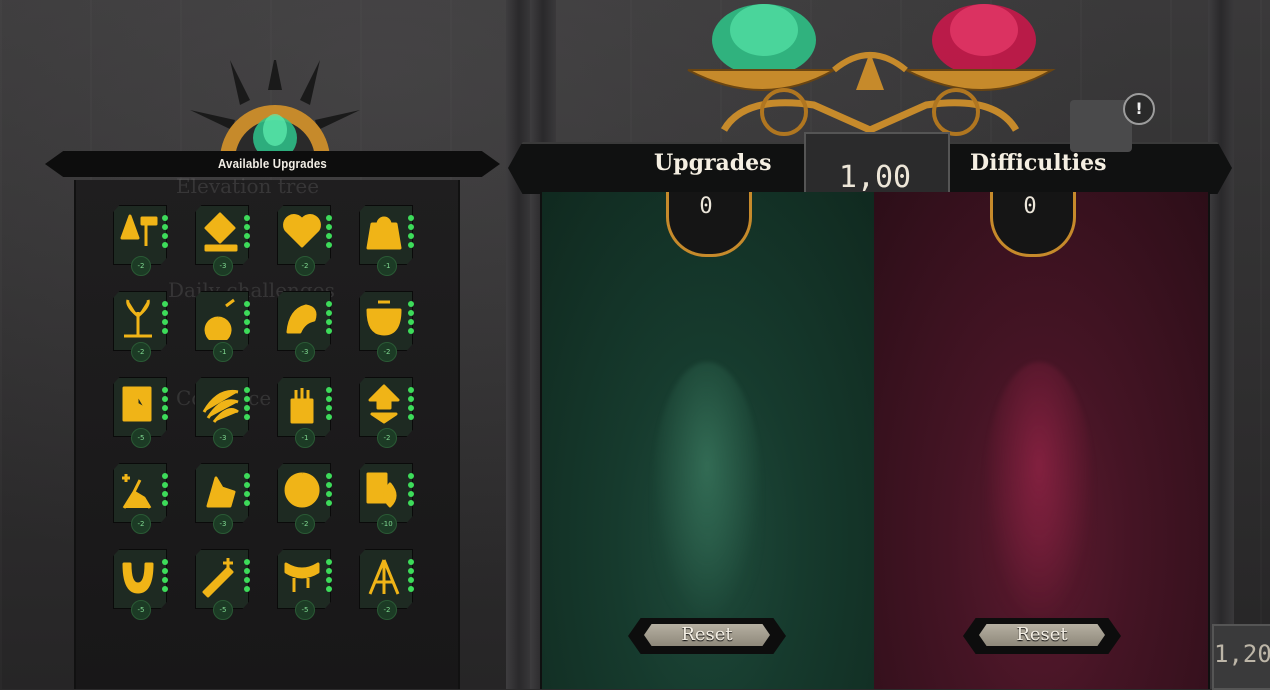 This screenshot has height=690, width=1270. I want to click on sprout-icon, so click(138, 318).